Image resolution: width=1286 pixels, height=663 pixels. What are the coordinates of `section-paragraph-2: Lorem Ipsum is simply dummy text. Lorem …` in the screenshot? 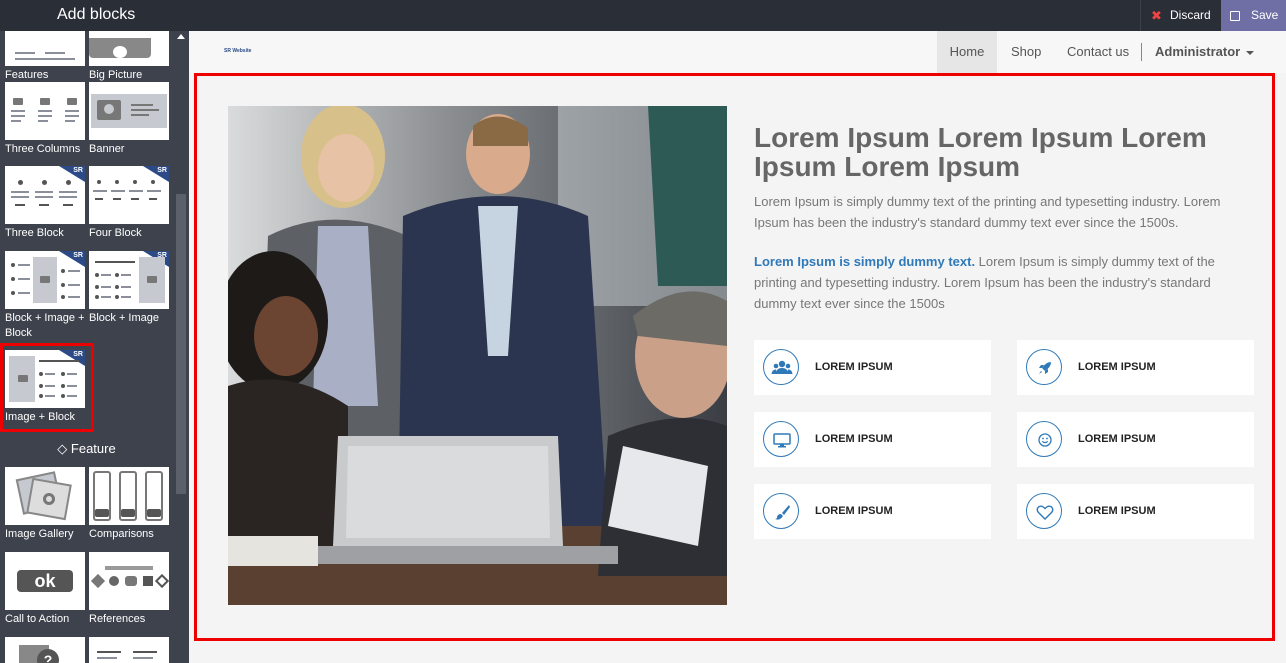 It's located at (999, 282).